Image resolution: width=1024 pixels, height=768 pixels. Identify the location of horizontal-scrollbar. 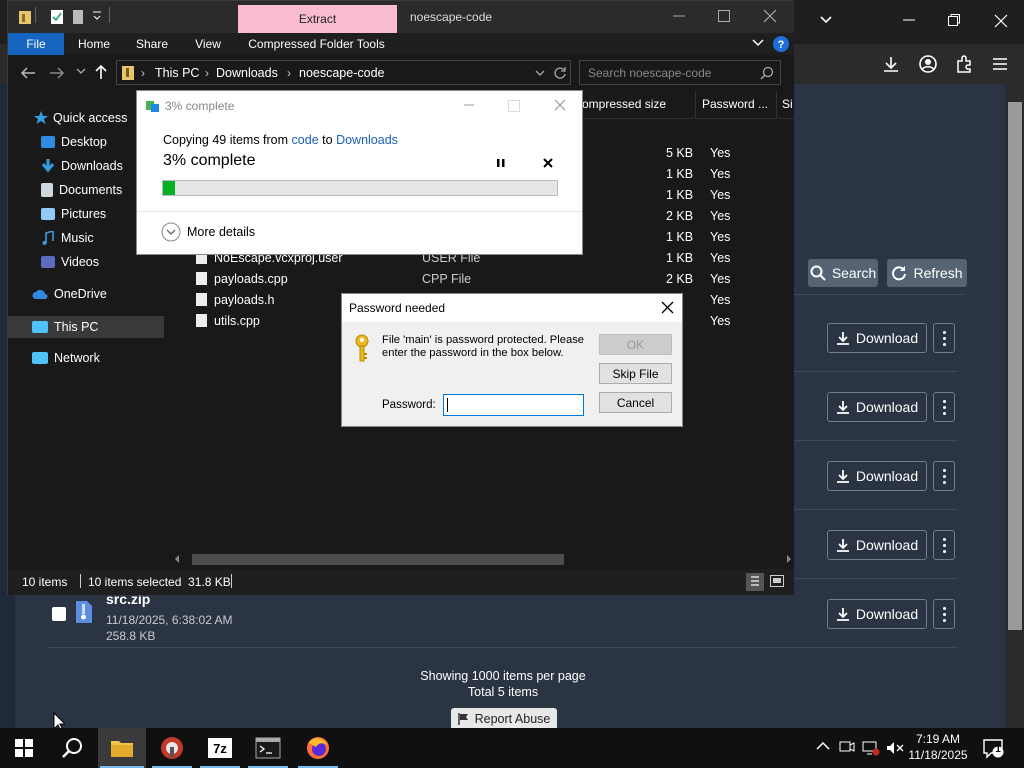
(483, 559).